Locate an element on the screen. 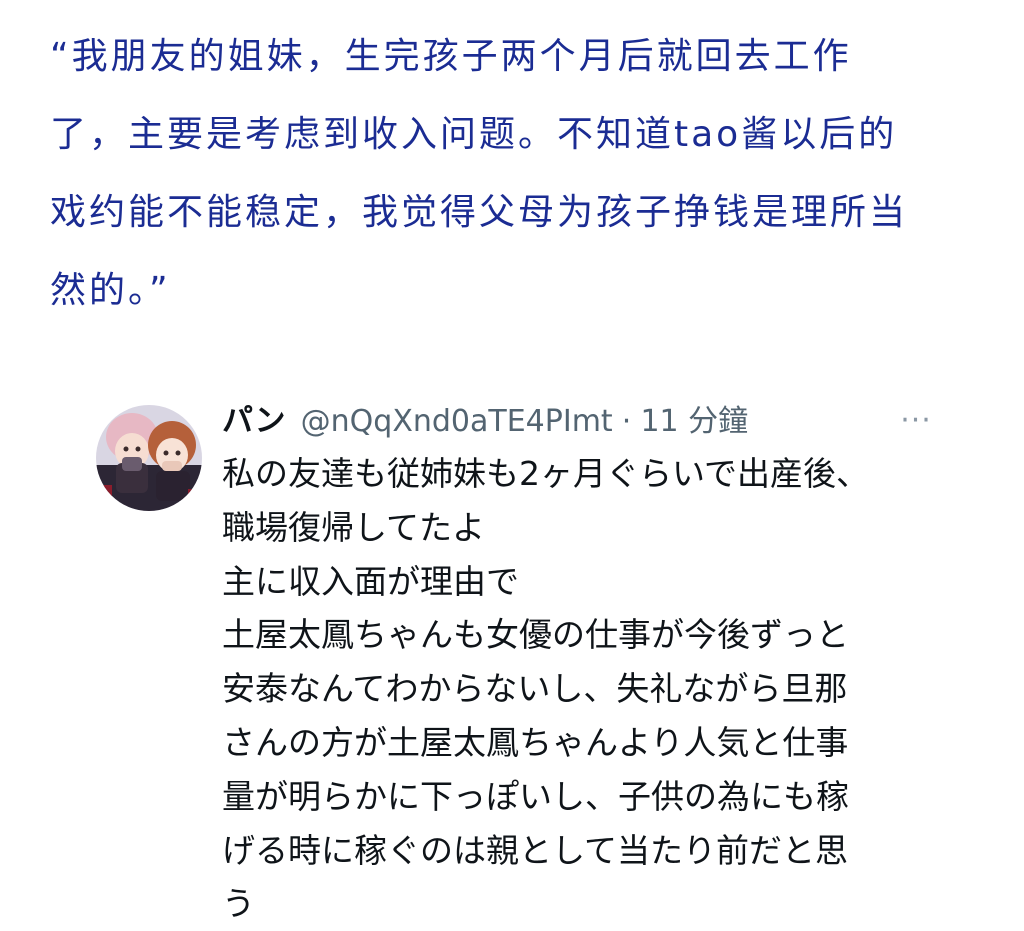 The image size is (1024, 931). more-horizontal-icon: ··· is located at coordinates (916, 421).